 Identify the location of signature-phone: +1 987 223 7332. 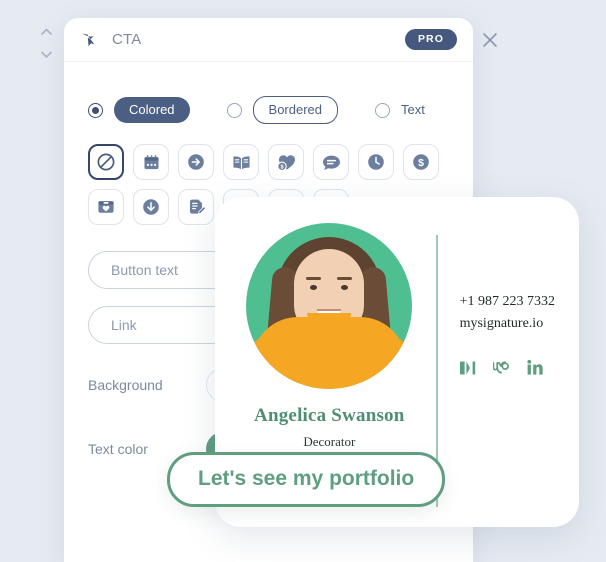
(507, 301).